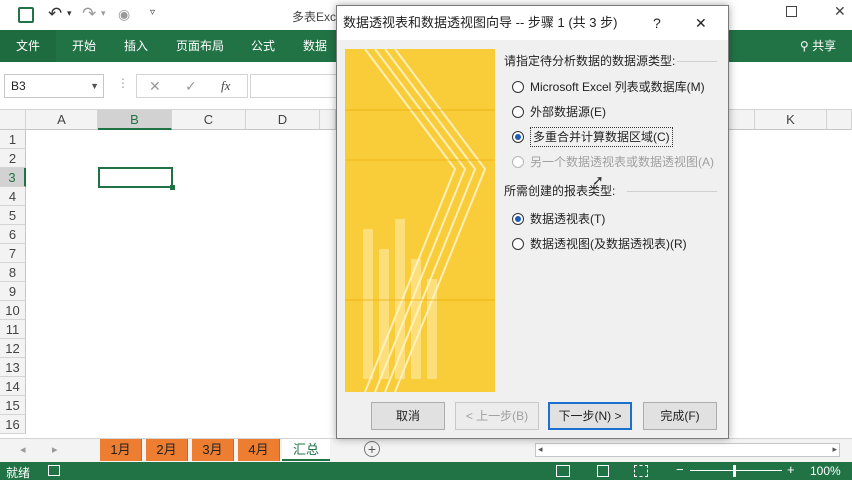 The image size is (852, 481). Describe the element at coordinates (172, 187) in the screenshot. I see `fill-handle` at that location.